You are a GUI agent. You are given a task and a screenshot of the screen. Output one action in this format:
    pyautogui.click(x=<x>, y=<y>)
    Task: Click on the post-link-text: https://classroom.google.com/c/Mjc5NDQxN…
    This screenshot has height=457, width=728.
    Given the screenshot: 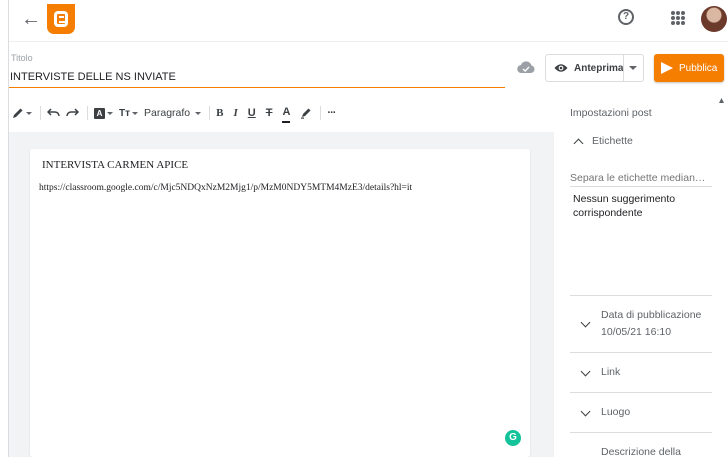 What is the action you would take?
    pyautogui.click(x=225, y=188)
    